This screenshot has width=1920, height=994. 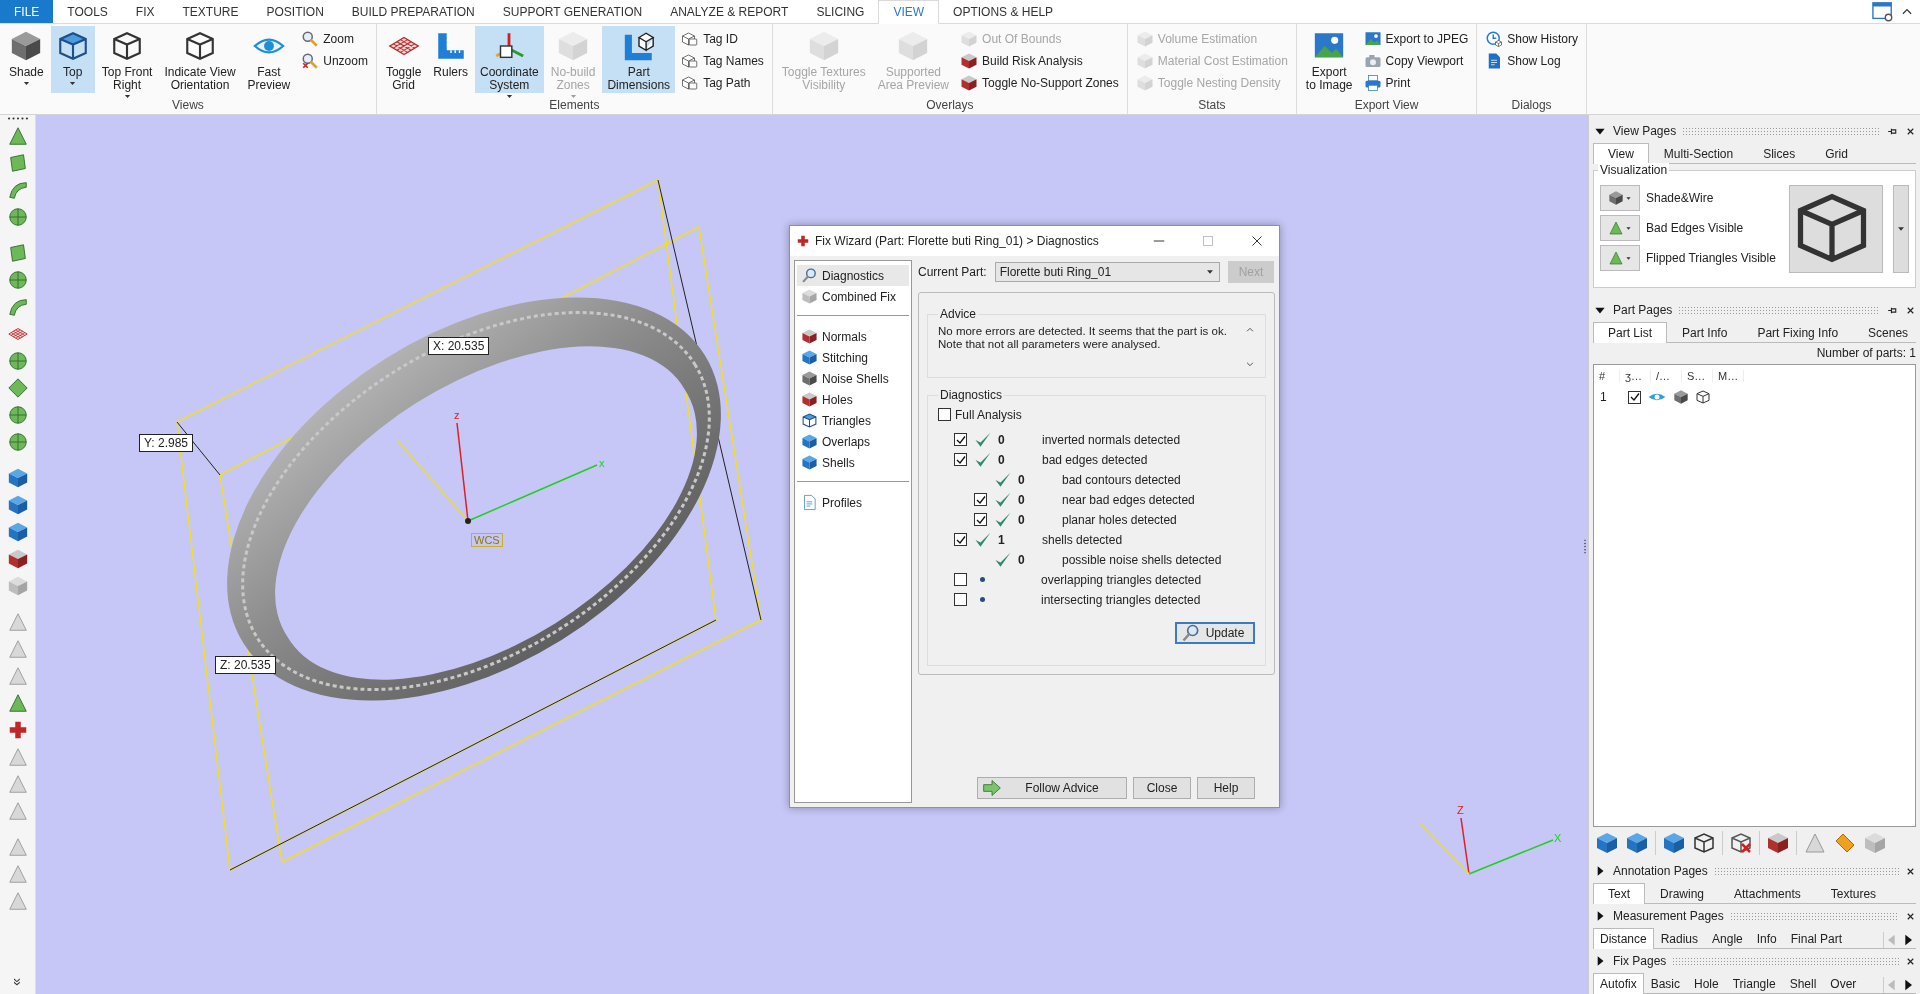 What do you see at coordinates (853, 502) in the screenshot?
I see `nav-item: Profiles` at bounding box center [853, 502].